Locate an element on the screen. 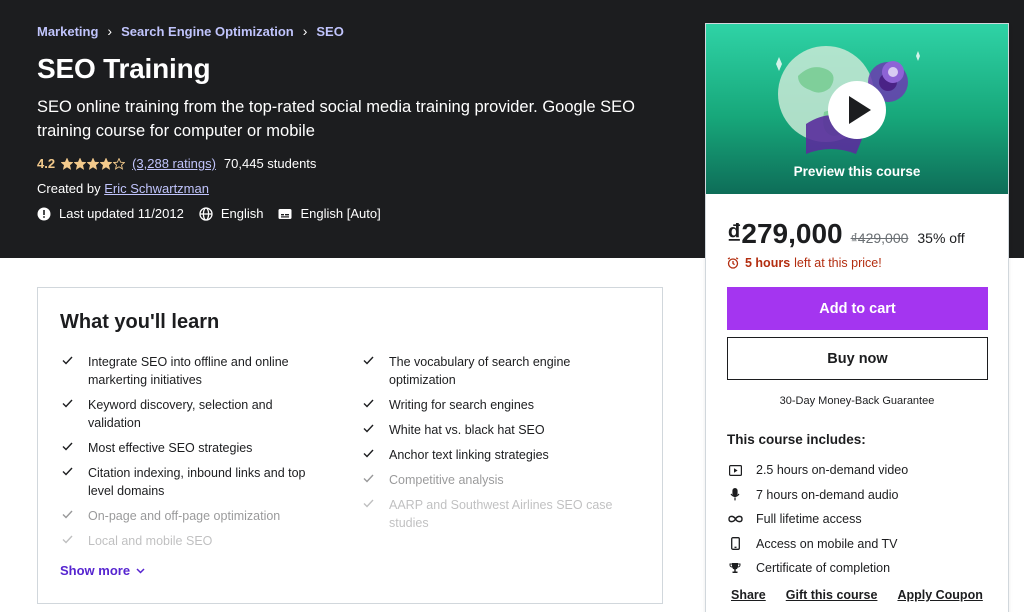 This screenshot has height=612, width=1024. captions: English [Auto] is located at coordinates (329, 213).